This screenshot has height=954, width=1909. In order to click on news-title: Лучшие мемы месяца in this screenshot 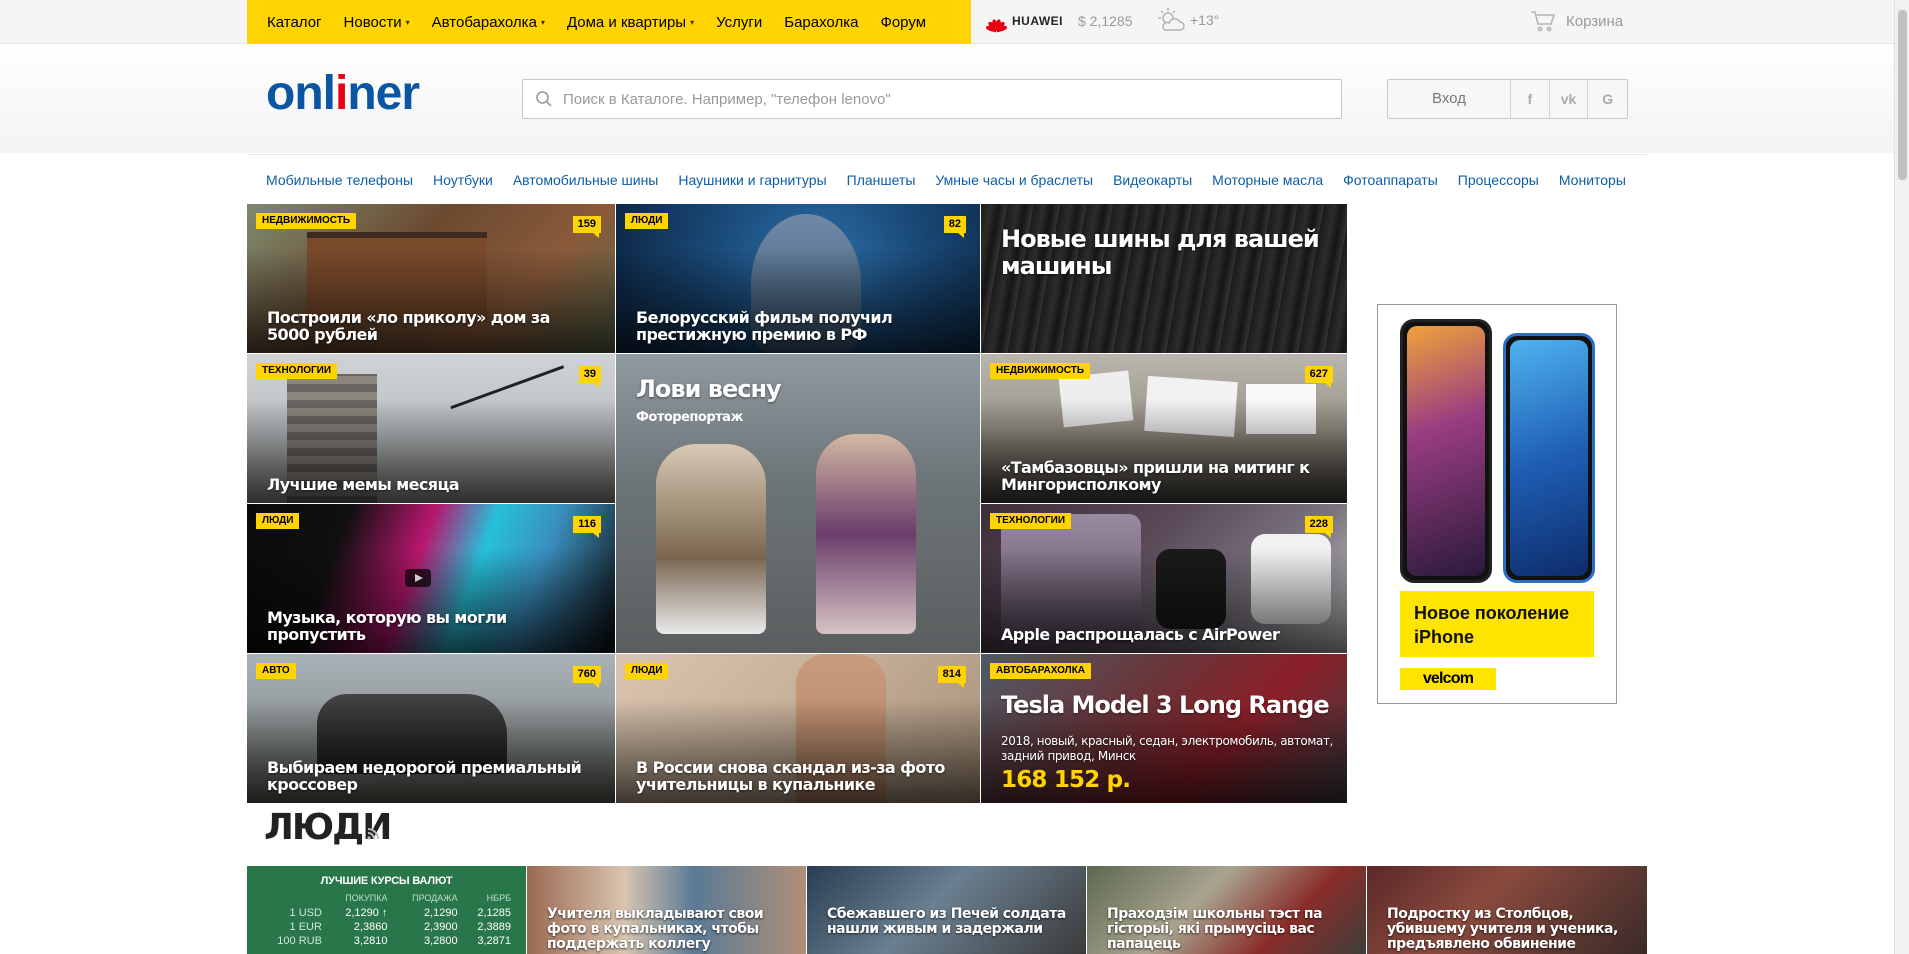, I will do `click(363, 484)`.